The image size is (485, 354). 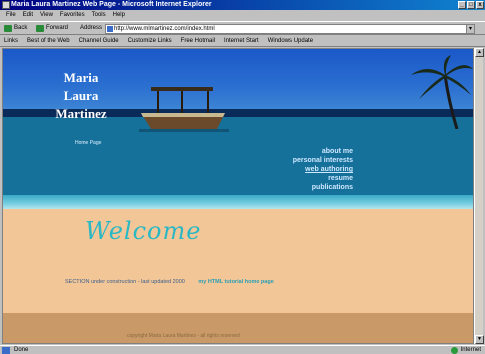 What do you see at coordinates (11, 41) in the screenshot?
I see `links-label: Links` at bounding box center [11, 41].